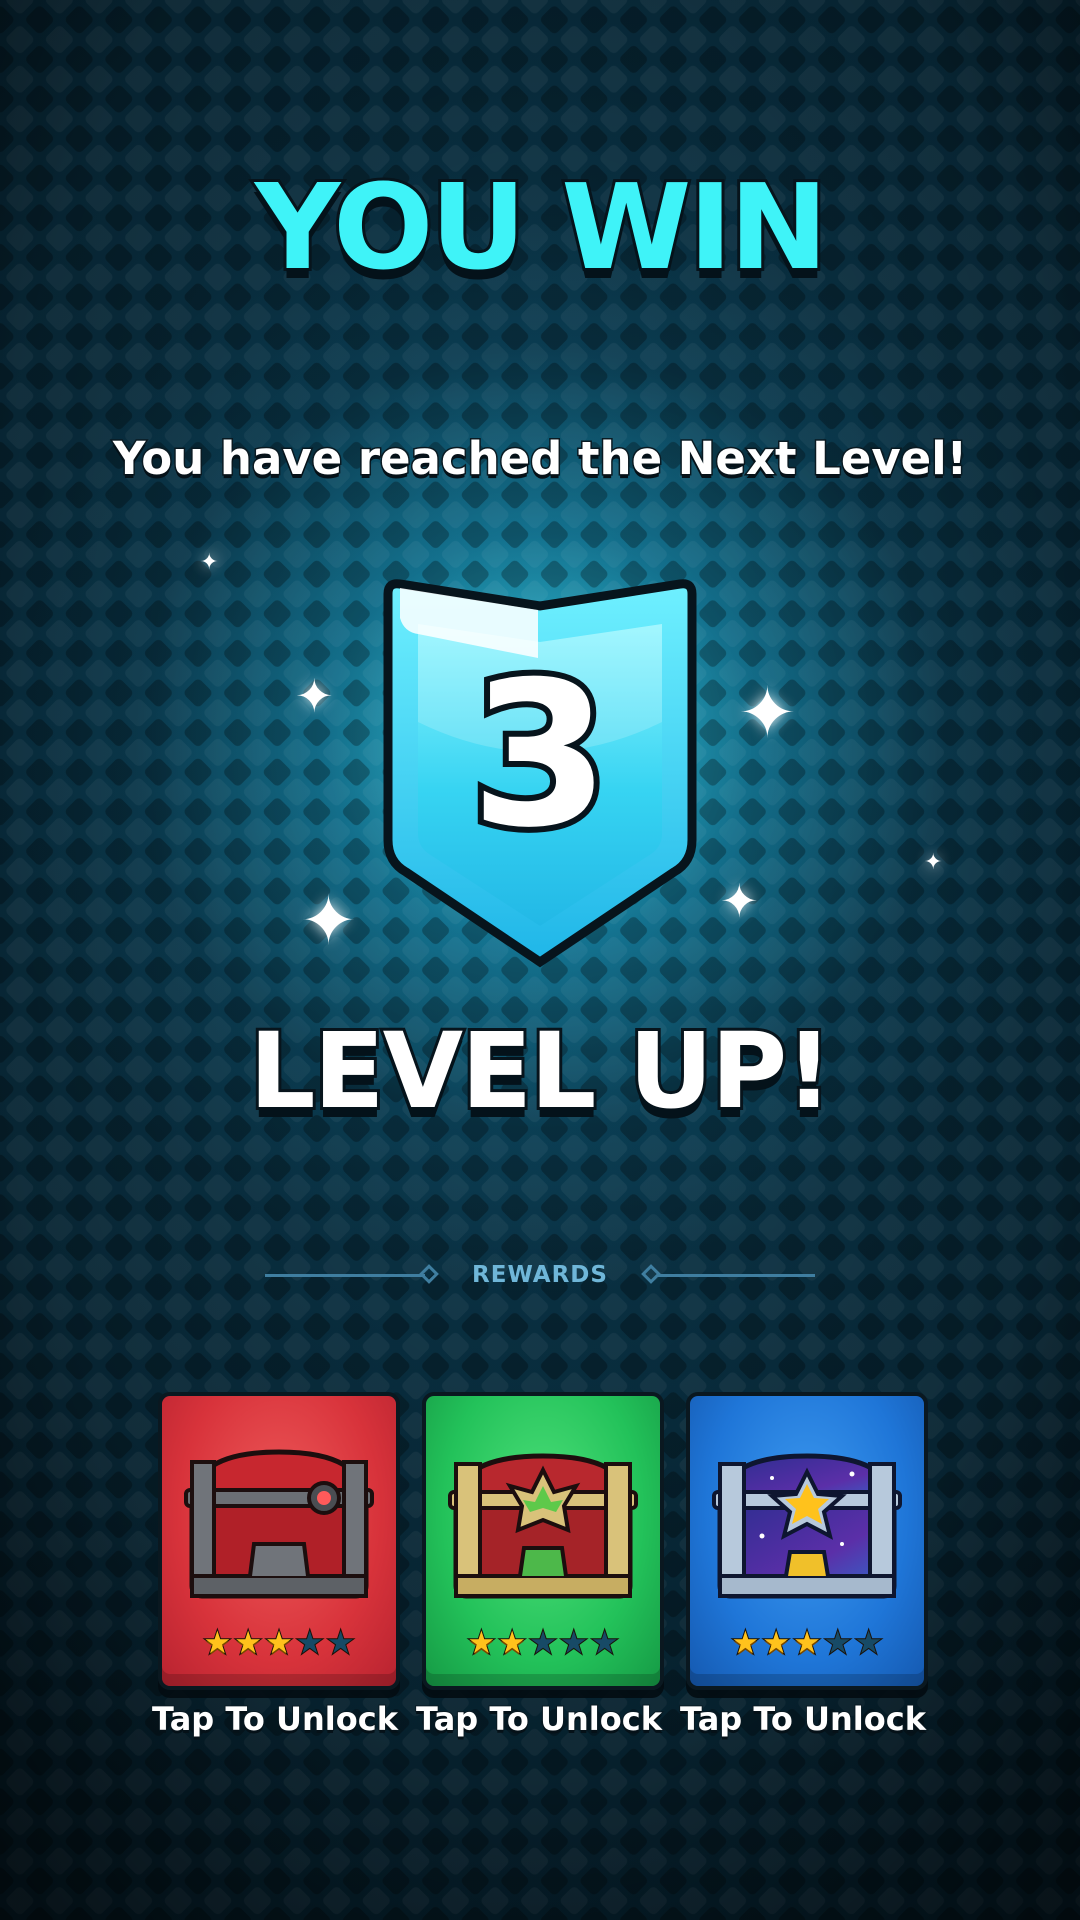 Image resolution: width=1080 pixels, height=1920 pixels. Describe the element at coordinates (541, 227) in the screenshot. I see `you-win-title: YOU WIN` at that location.